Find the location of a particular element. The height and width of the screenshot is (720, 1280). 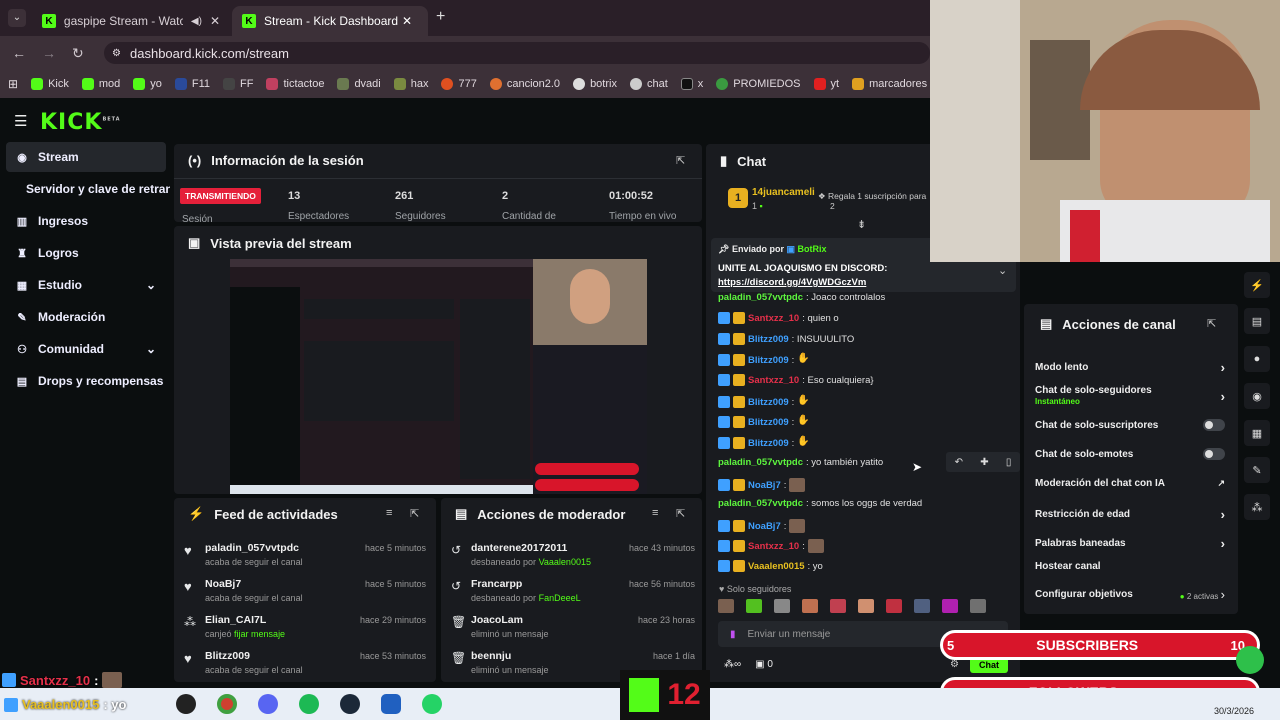

points-counter: ⁂∞ is located at coordinates (732, 664).